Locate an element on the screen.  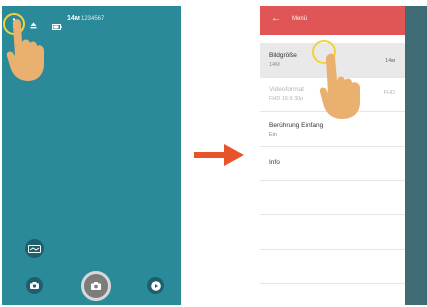
right-edge-panel is located at coordinates (416, 155).